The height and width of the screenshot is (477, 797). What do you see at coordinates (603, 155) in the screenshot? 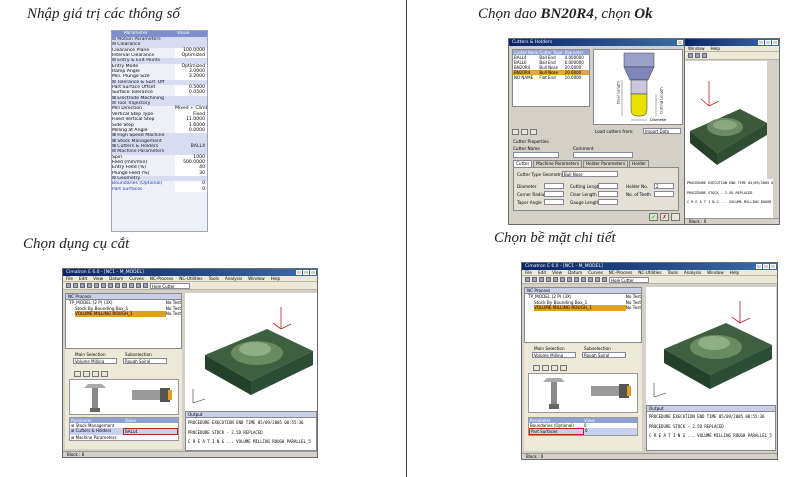
I see `comment-field` at bounding box center [603, 155].